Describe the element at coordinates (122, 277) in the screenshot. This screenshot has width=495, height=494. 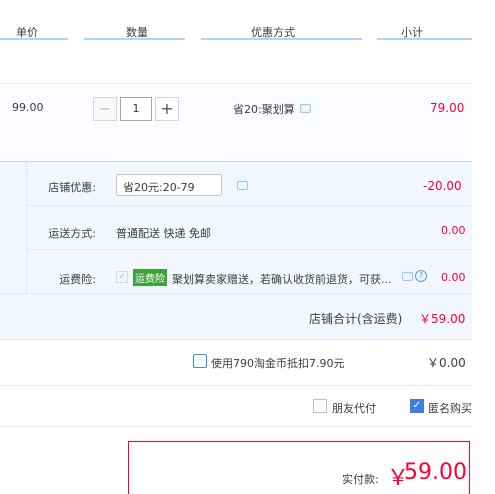
I see `insurance-checkbox: ✓` at that location.